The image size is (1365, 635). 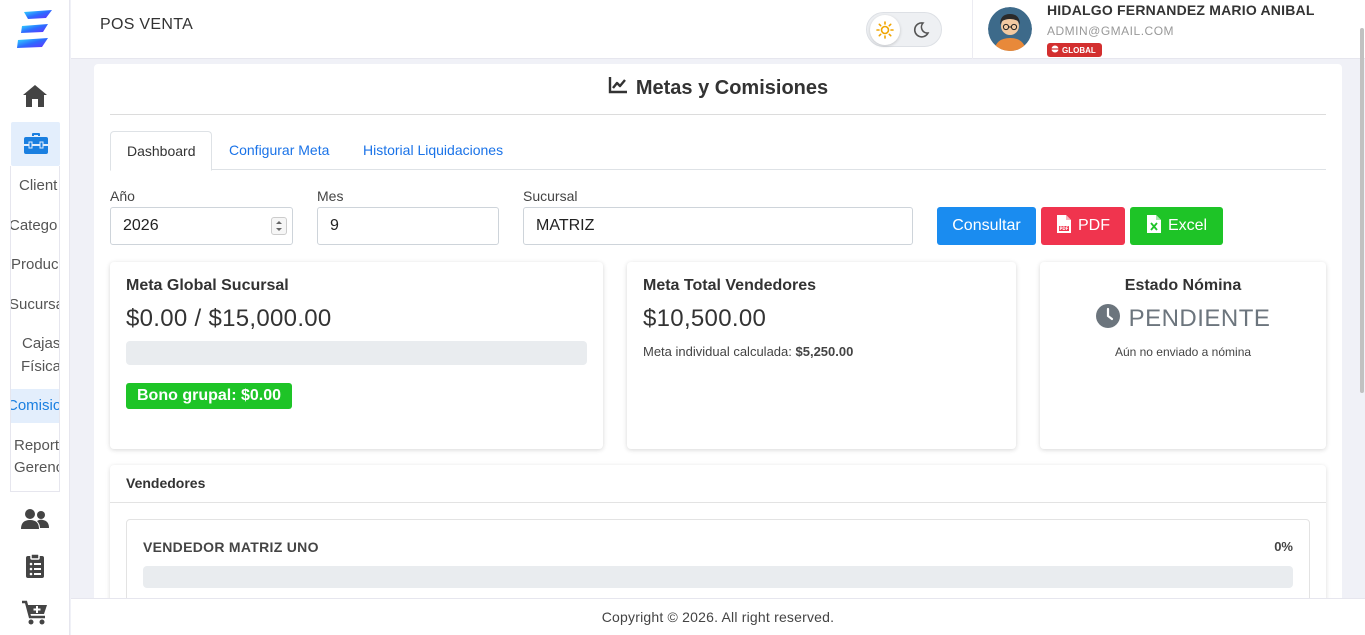 What do you see at coordinates (618, 88) in the screenshot?
I see `line-chart-icon` at bounding box center [618, 88].